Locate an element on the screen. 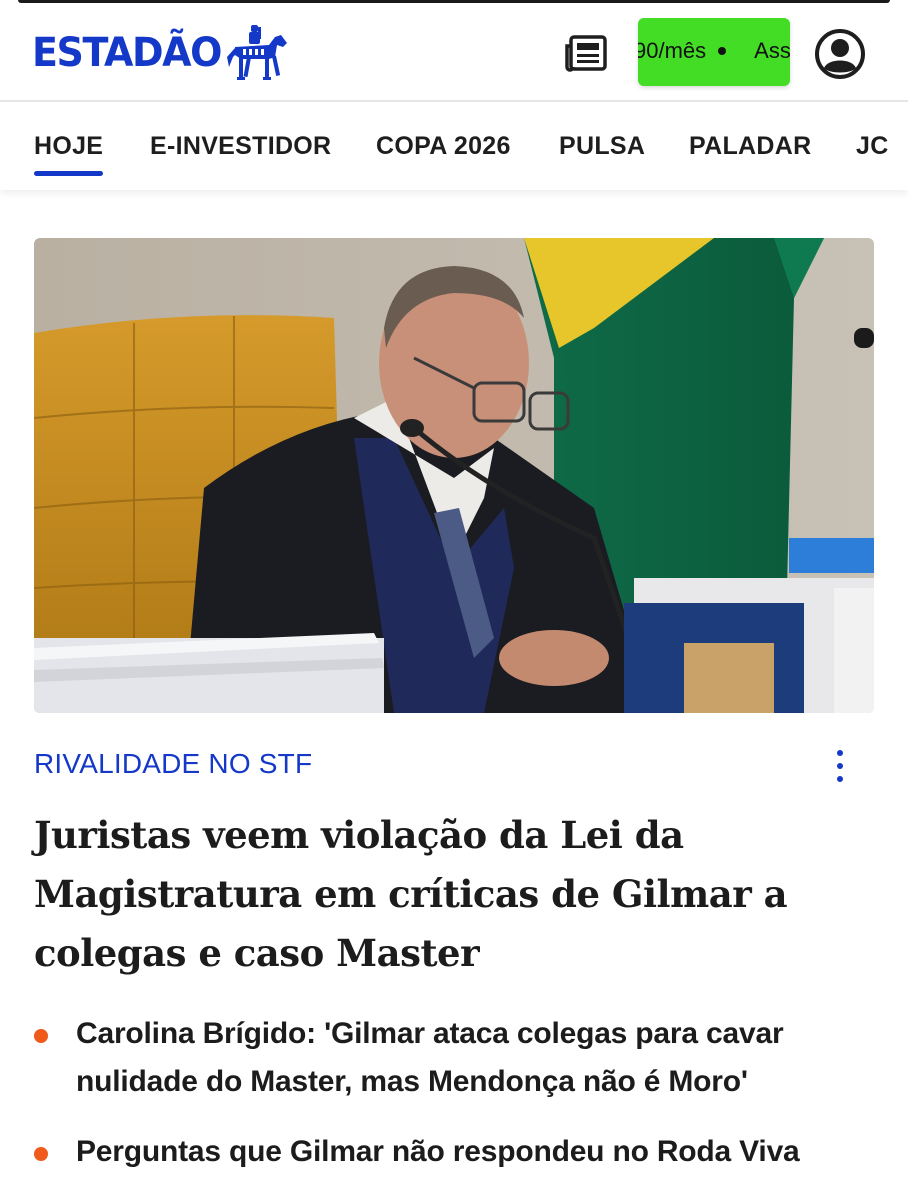 This screenshot has width=908, height=1200. newspaper-icon is located at coordinates (586, 54).